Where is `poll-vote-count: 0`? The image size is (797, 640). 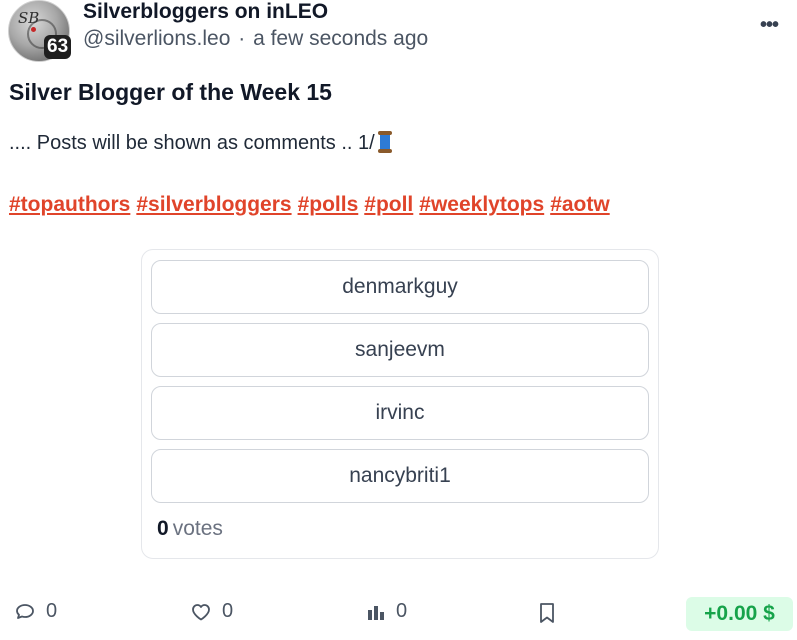
poll-vote-count: 0 is located at coordinates (163, 528).